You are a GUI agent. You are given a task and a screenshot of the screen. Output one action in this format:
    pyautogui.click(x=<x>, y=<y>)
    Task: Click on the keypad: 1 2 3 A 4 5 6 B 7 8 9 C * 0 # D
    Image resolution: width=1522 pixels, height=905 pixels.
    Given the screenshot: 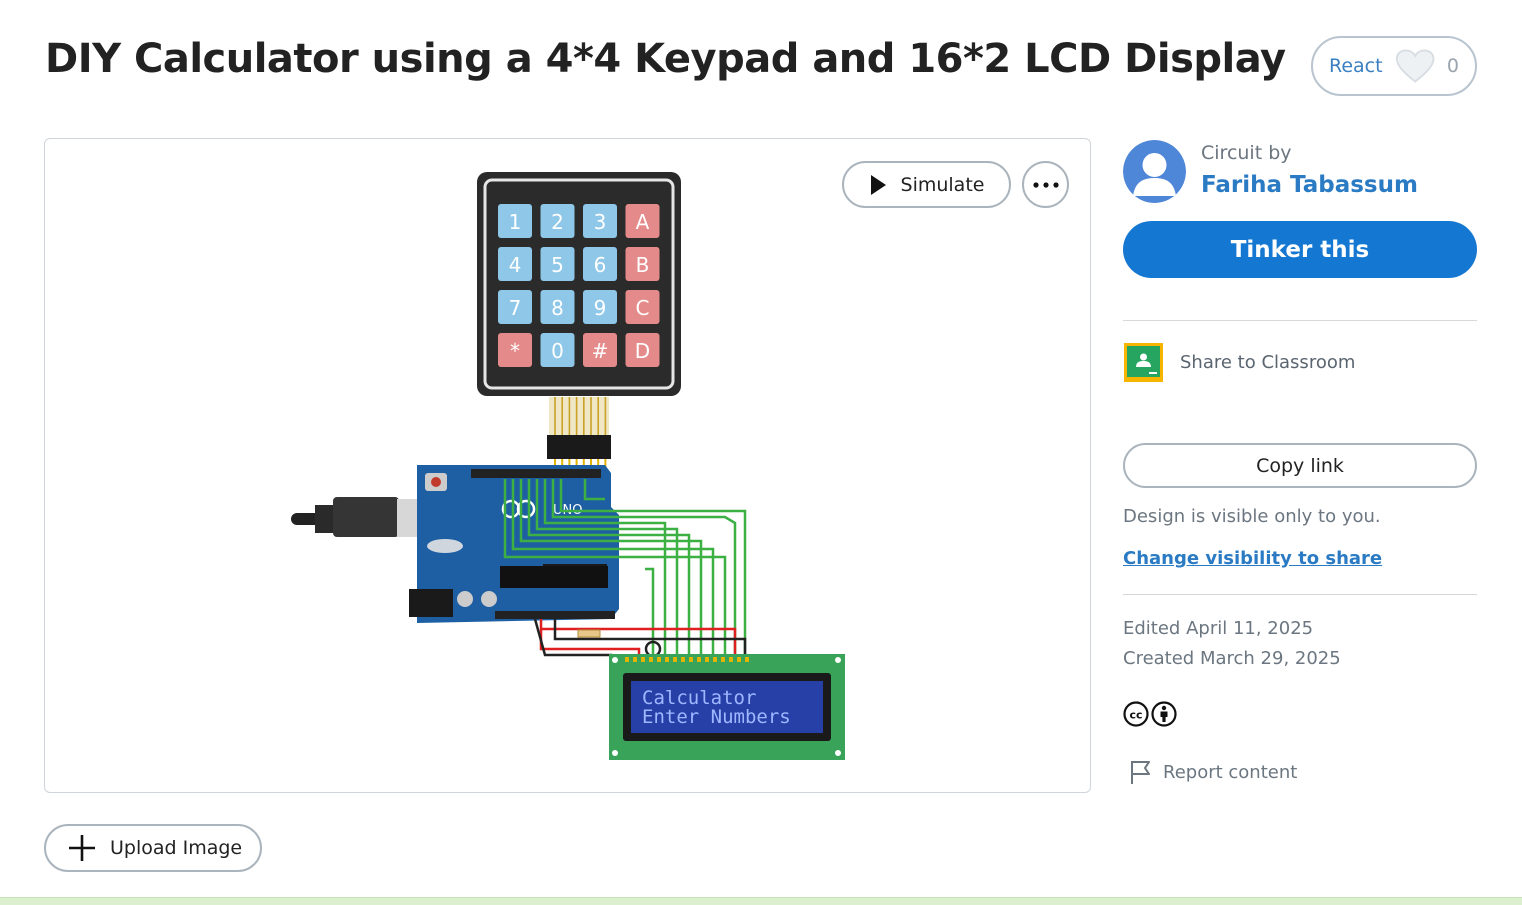 What is the action you would take?
    pyautogui.click(x=579, y=323)
    